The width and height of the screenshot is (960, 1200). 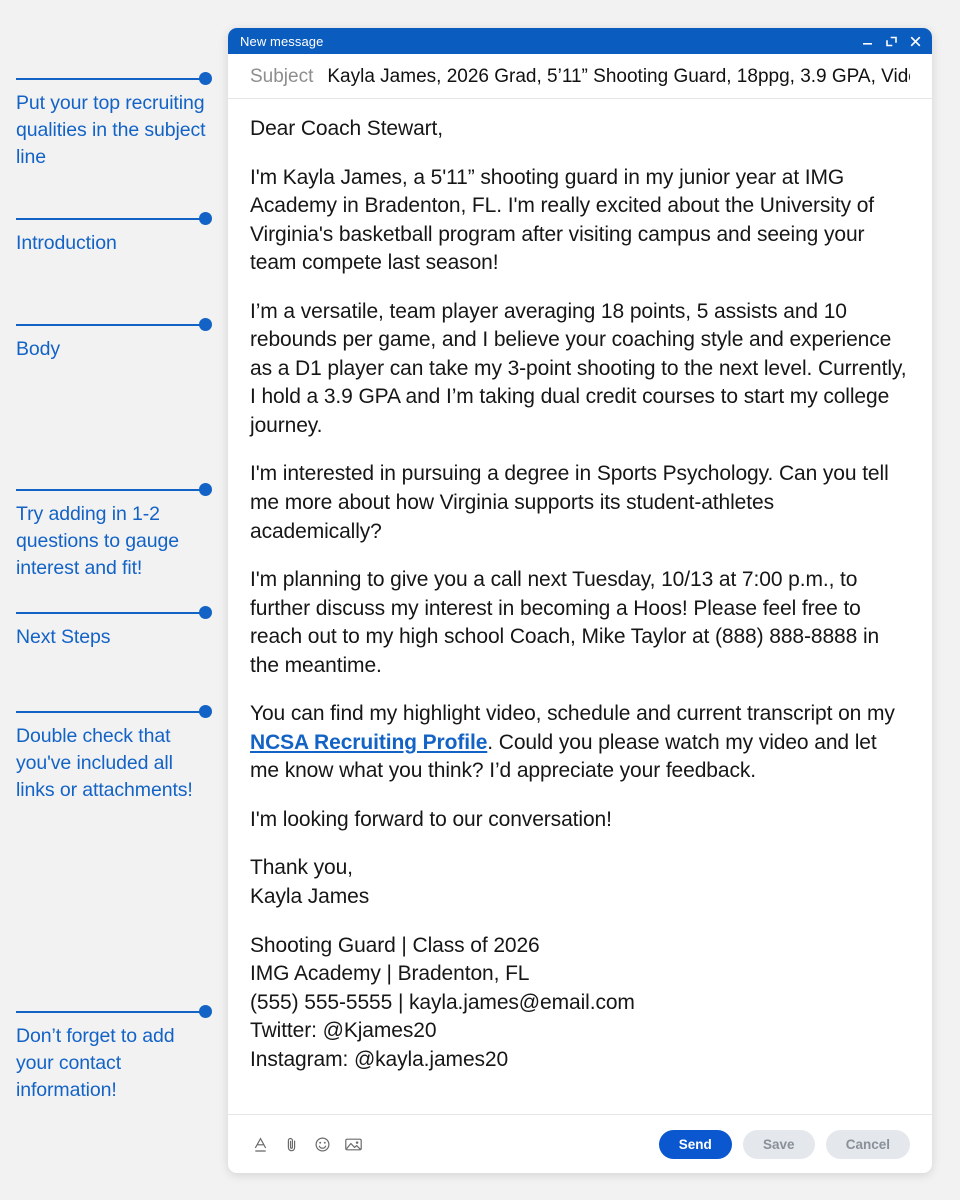 I want to click on window-controls, so click(x=891, y=41).